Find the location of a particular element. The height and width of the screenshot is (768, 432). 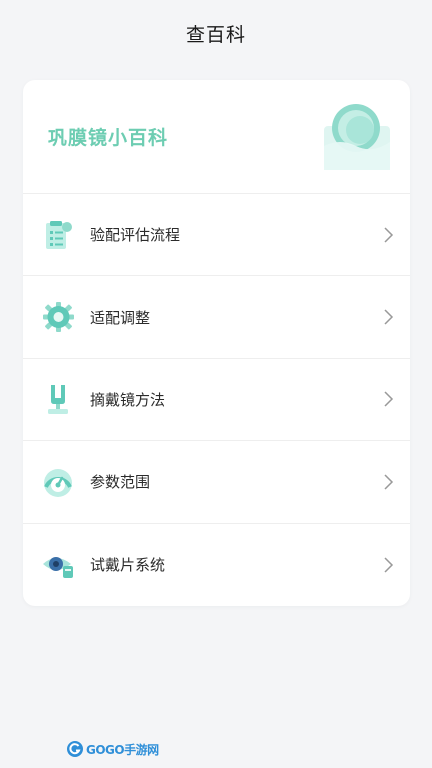

eye-lens-icon is located at coordinates (58, 567).